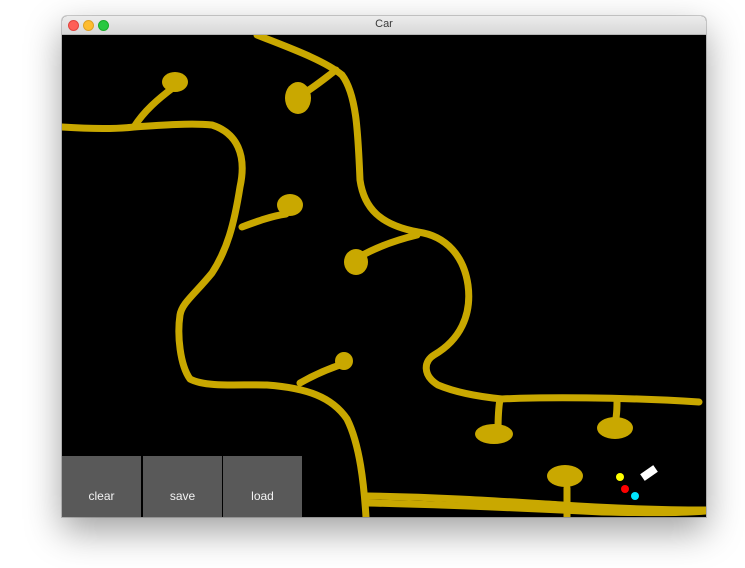 Image resolution: width=745 pixels, height=568 pixels. Describe the element at coordinates (101, 495) in the screenshot. I see `clear-button-label: clear` at that location.